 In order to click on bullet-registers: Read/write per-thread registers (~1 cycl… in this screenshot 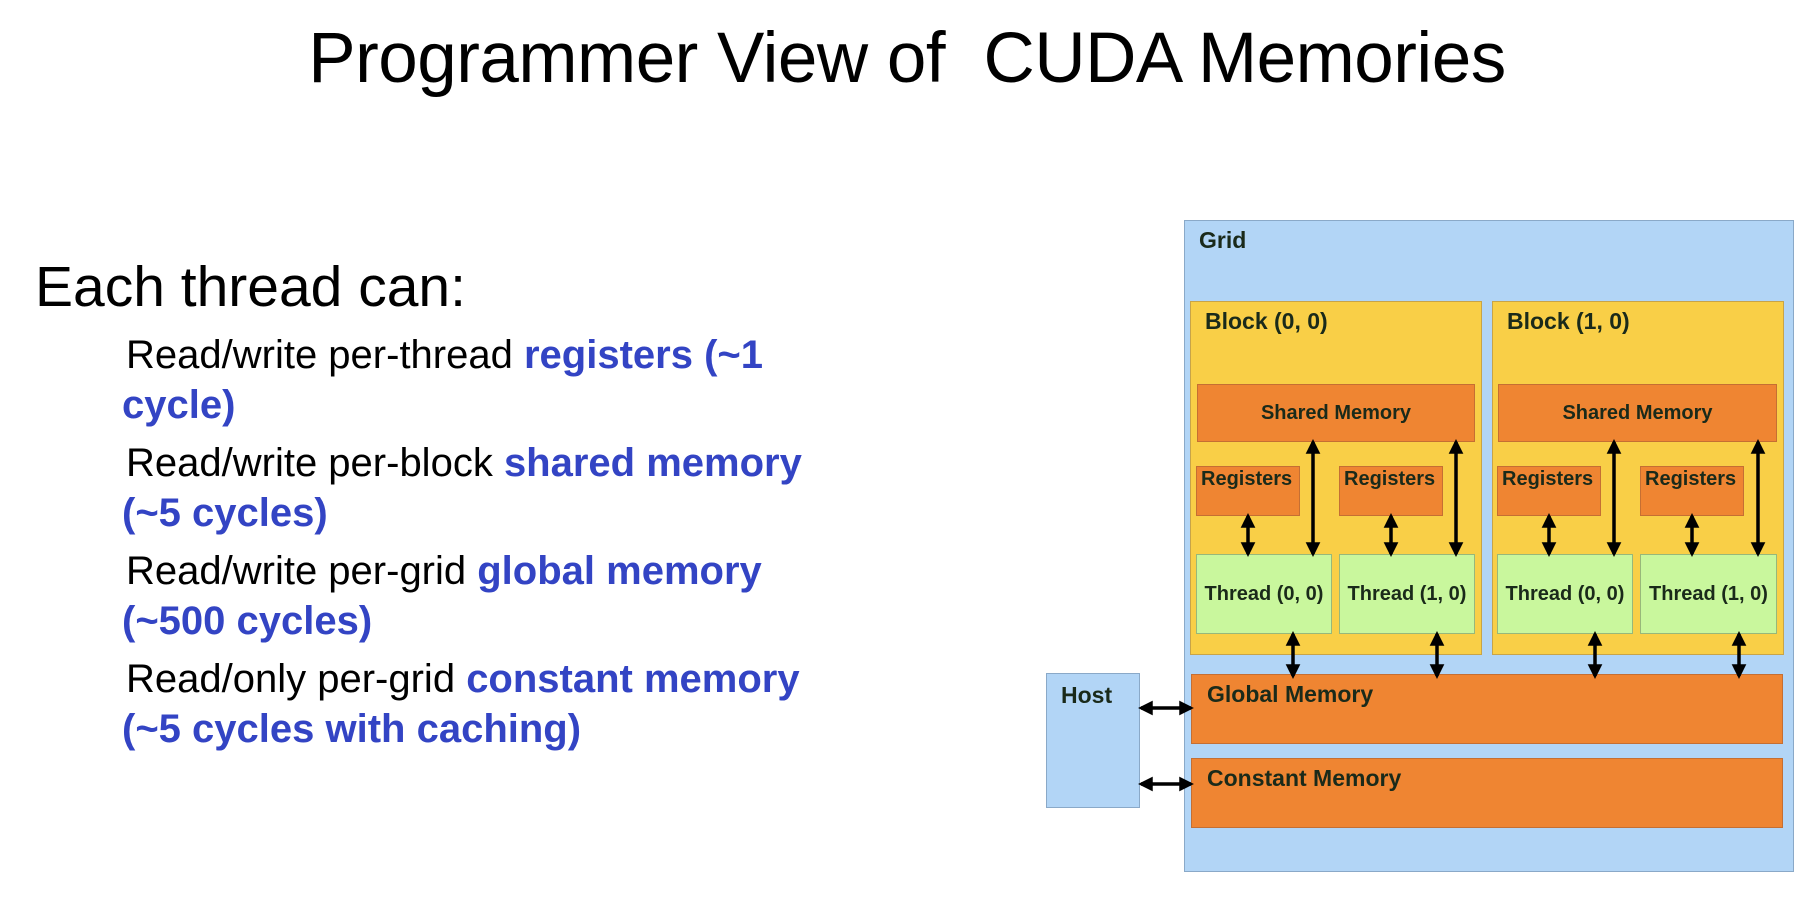, I will do `click(504, 380)`.